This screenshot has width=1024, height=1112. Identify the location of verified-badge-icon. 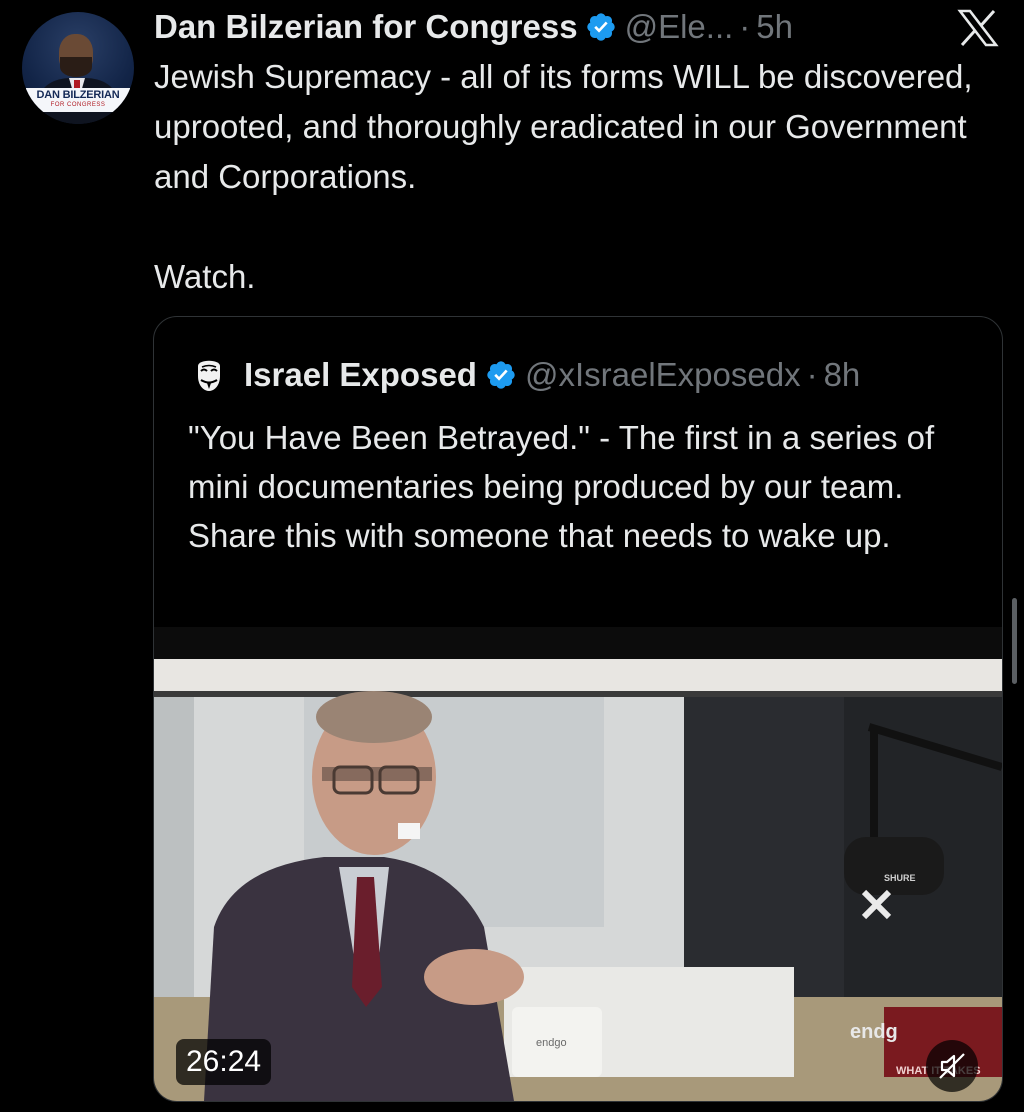
(601, 27).